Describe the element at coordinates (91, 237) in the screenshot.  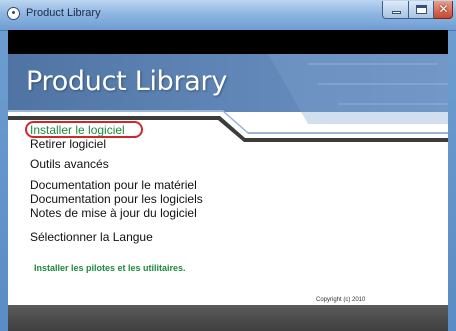
I see `menu-item-select-language: Sélectionner la Langue` at that location.